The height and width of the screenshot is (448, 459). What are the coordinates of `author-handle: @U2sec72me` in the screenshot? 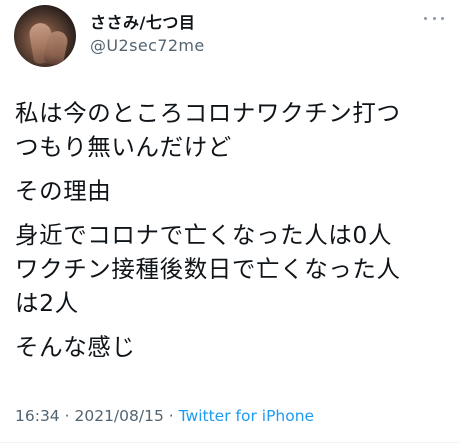 It's located at (147, 45).